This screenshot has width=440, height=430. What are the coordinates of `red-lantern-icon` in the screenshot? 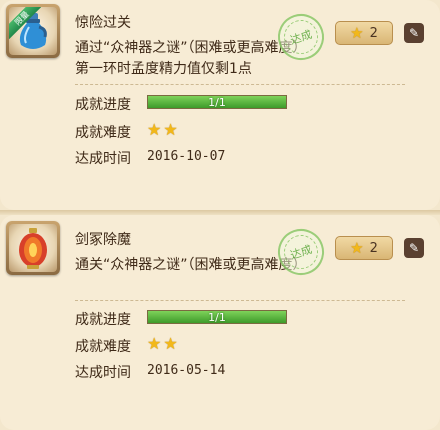 It's located at (33, 248).